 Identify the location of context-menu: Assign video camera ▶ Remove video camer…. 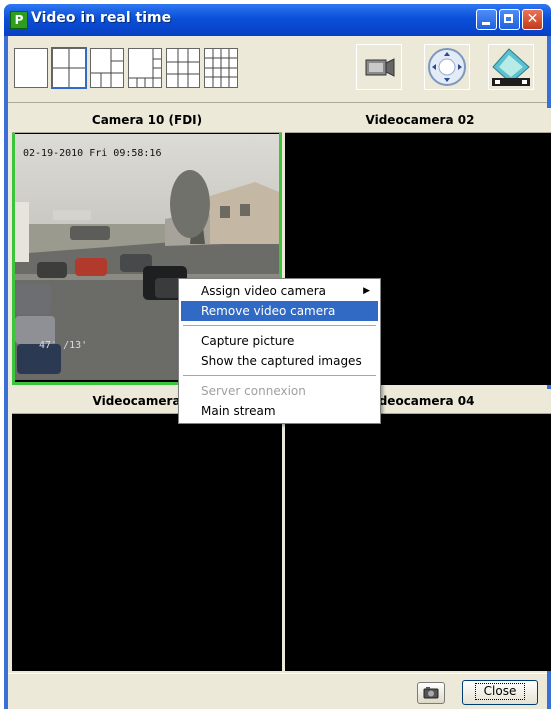
(279, 351).